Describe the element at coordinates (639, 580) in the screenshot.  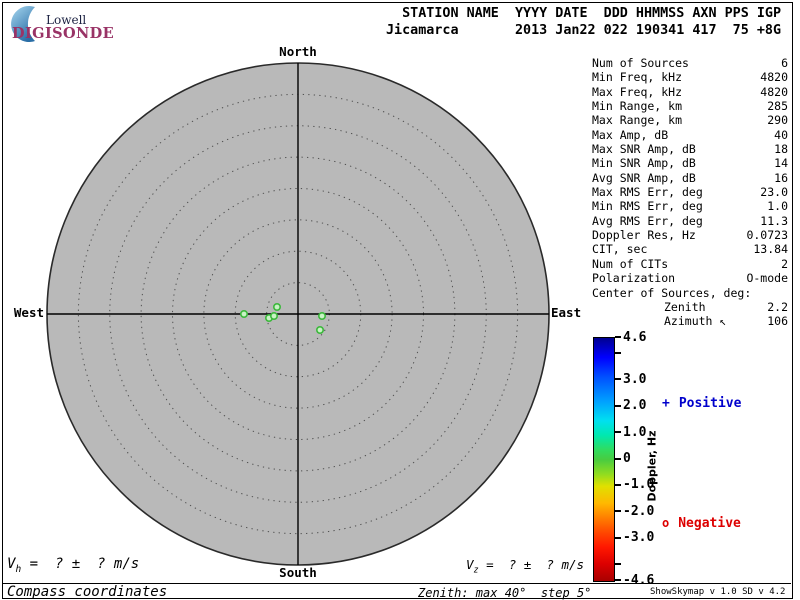
I see `colorbar-tick-label: -4.6` at that location.